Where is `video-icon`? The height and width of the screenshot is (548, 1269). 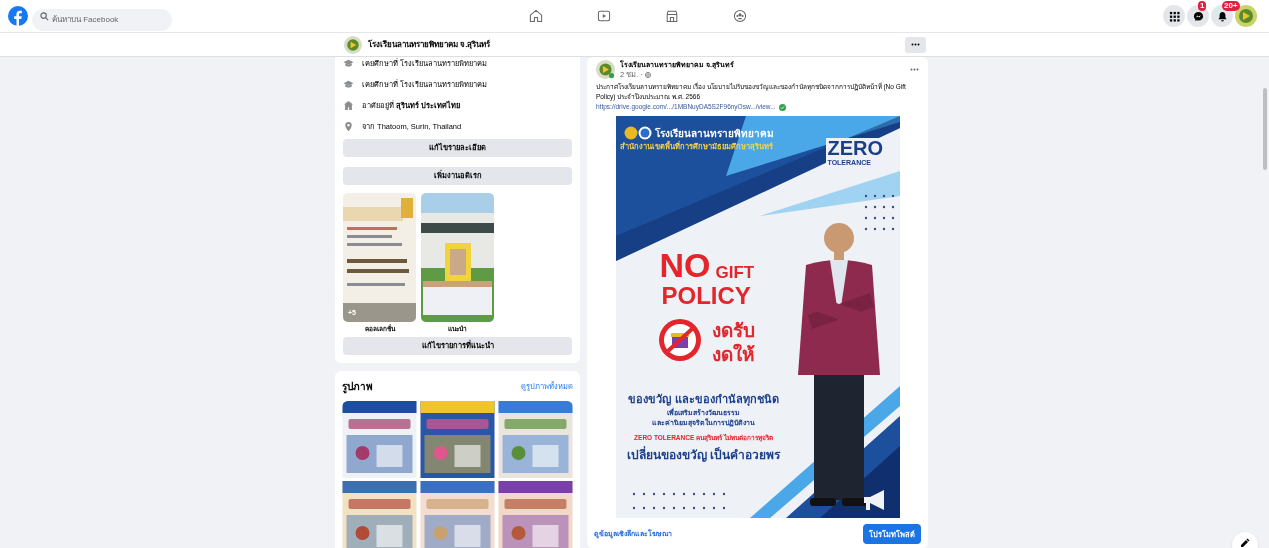 video-icon is located at coordinates (604, 16).